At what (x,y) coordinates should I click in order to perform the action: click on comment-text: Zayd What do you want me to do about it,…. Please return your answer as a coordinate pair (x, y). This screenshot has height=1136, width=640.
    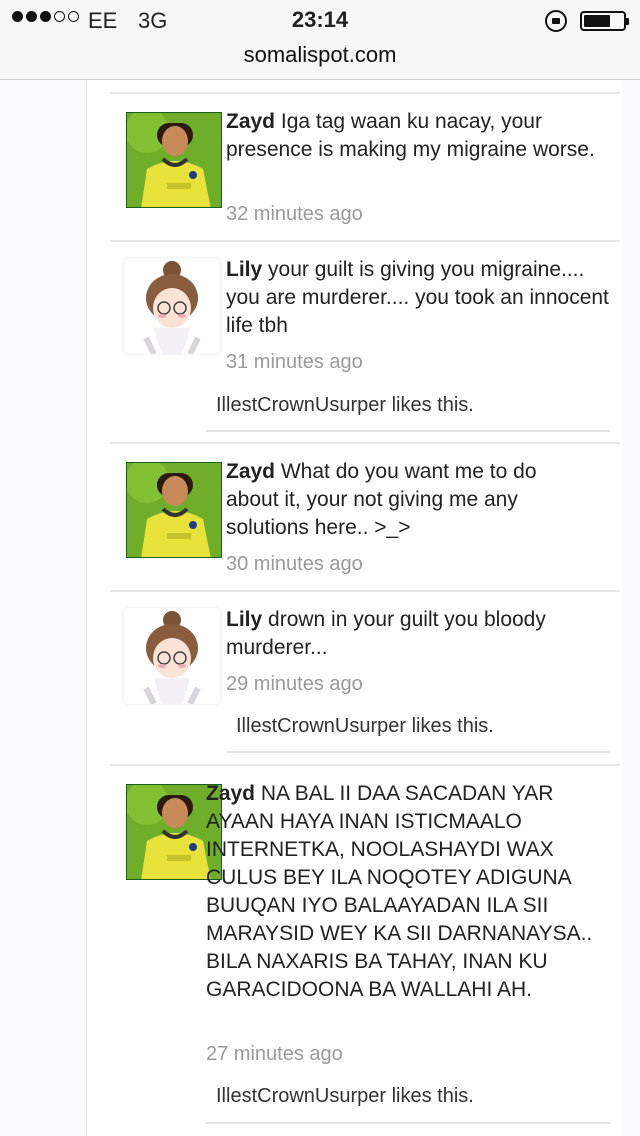
    Looking at the image, I should click on (406, 500).